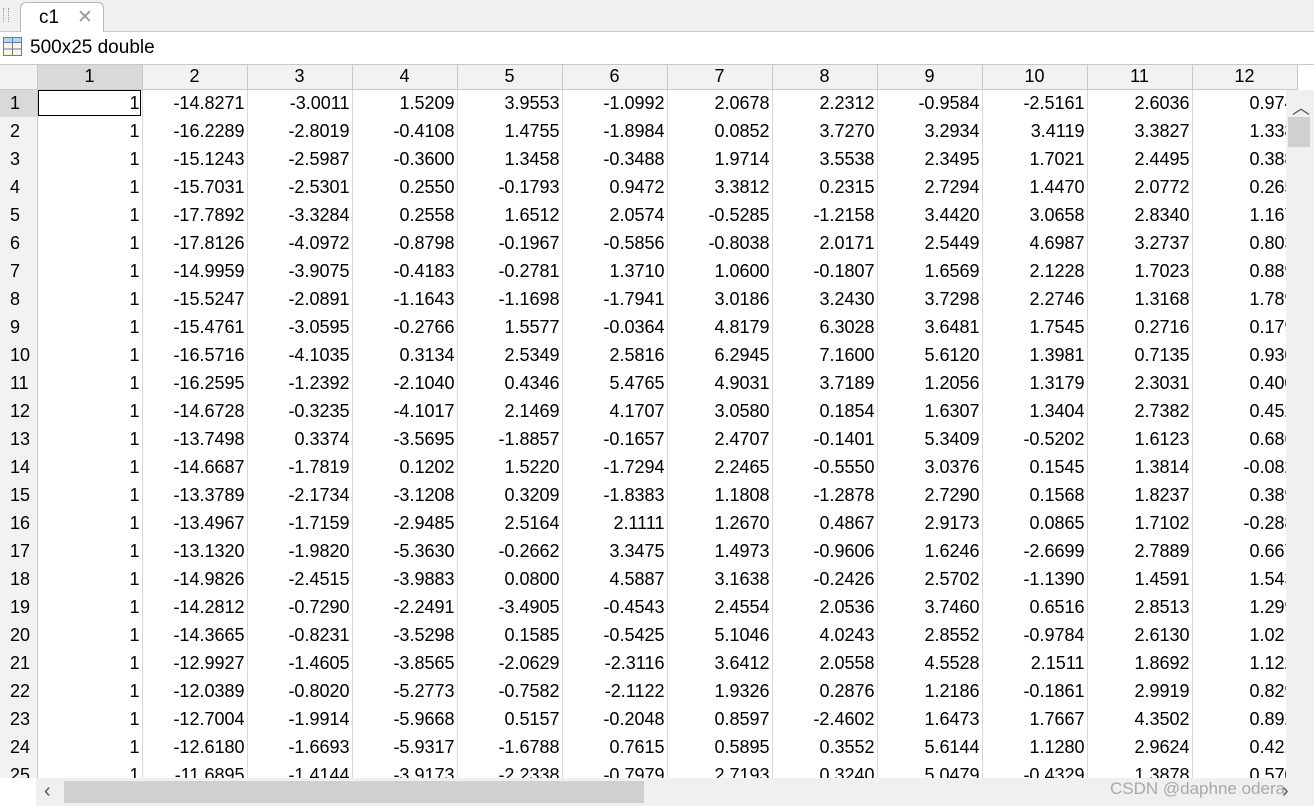 This screenshot has height=806, width=1314. I want to click on table-cell: 5.0479, so click(930, 769).